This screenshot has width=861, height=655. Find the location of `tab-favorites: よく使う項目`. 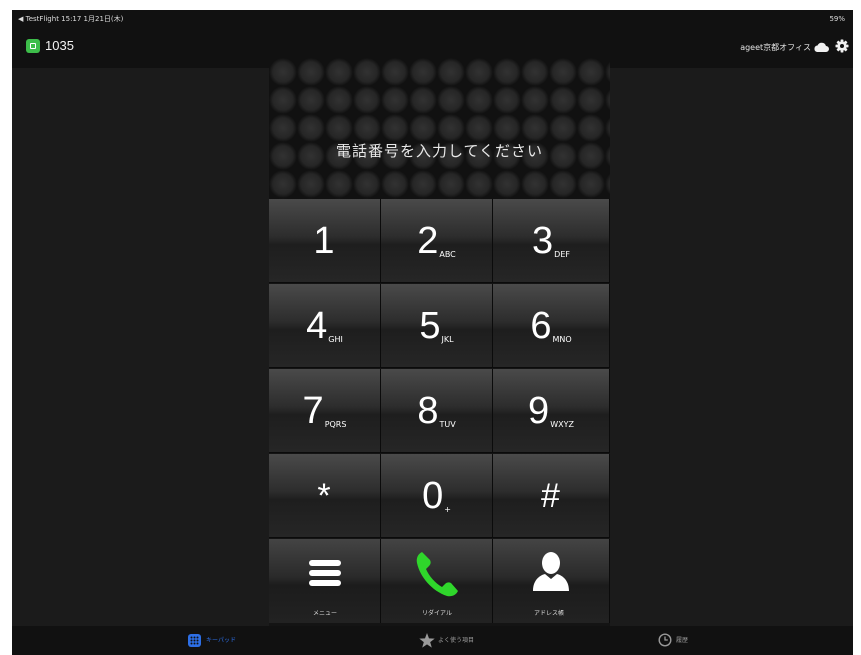

tab-favorites: よく使う項目 is located at coordinates (464, 640).